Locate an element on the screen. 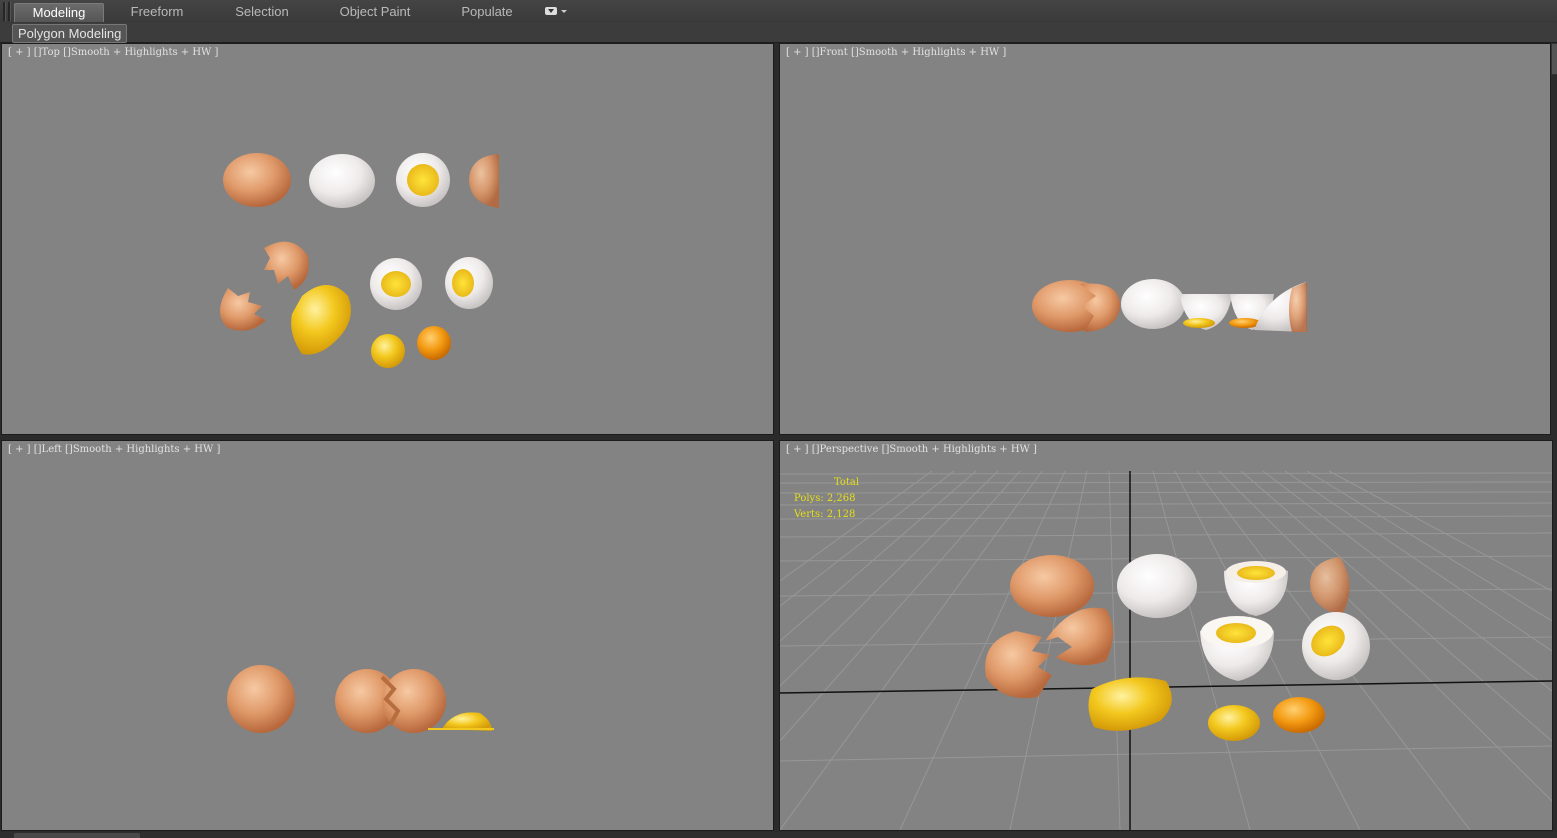 Image resolution: width=1557 pixels, height=838 pixels. polys-label: Polys: is located at coordinates (809, 498).